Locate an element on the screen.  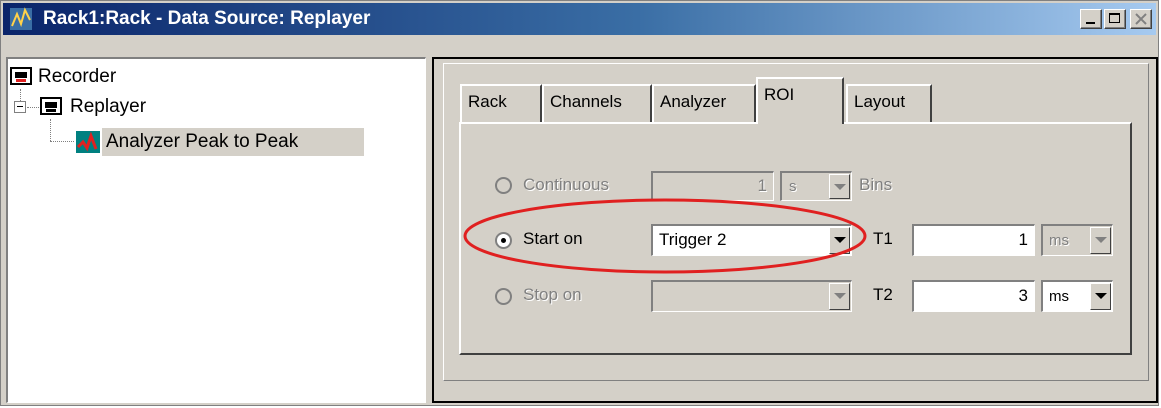
window-title: Rack1:Rack - Data Source: Replayer is located at coordinates (207, 18).